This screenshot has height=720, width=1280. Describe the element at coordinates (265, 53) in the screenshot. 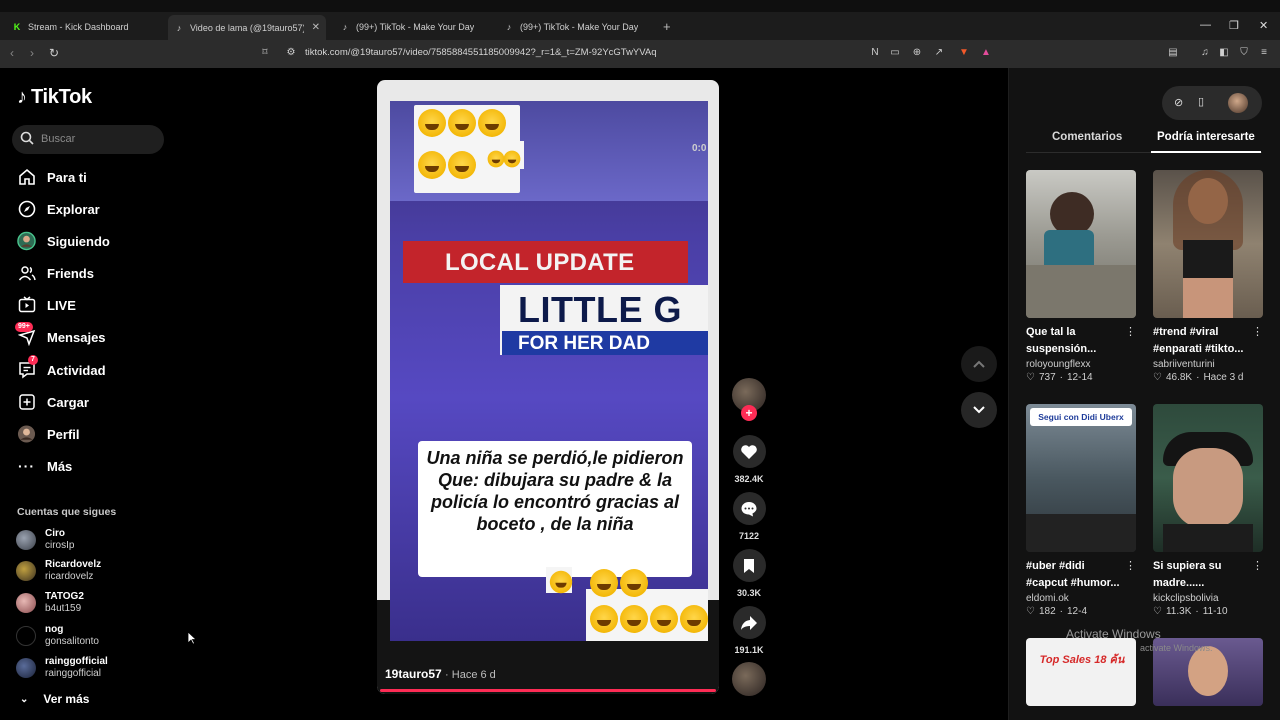

I see `bookmark-icon: ⌑` at that location.